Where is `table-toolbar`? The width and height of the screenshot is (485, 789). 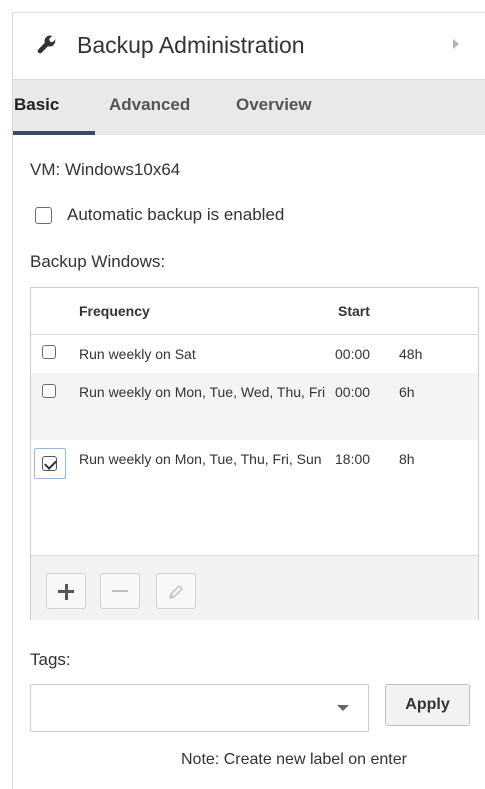 table-toolbar is located at coordinates (254, 587).